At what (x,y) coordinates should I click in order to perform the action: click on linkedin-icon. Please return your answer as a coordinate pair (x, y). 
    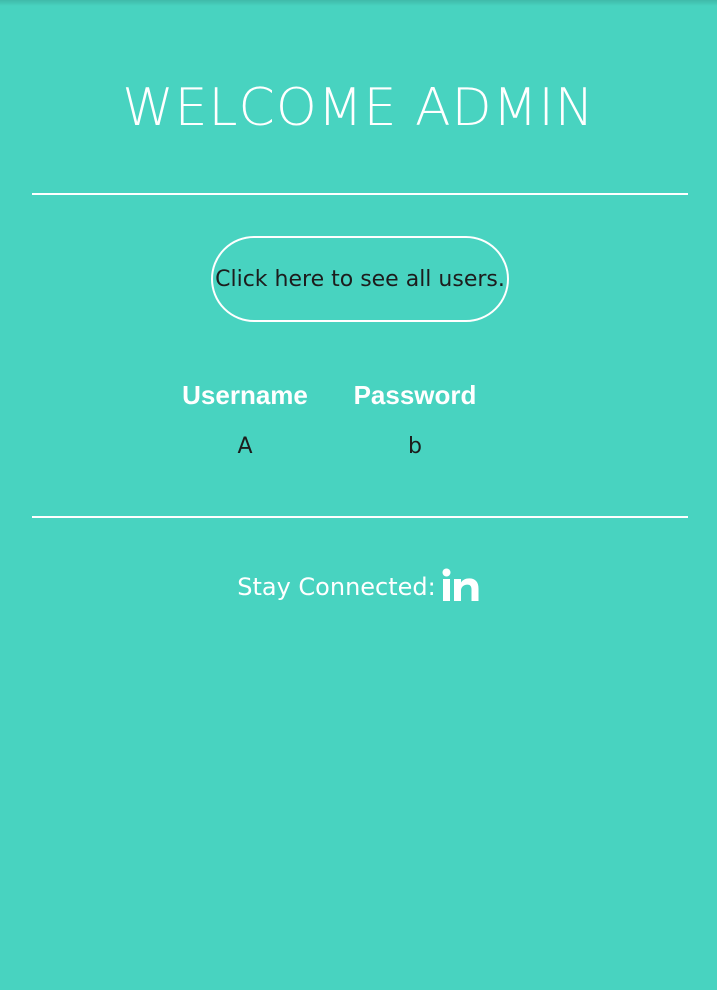
    Looking at the image, I should click on (460, 584).